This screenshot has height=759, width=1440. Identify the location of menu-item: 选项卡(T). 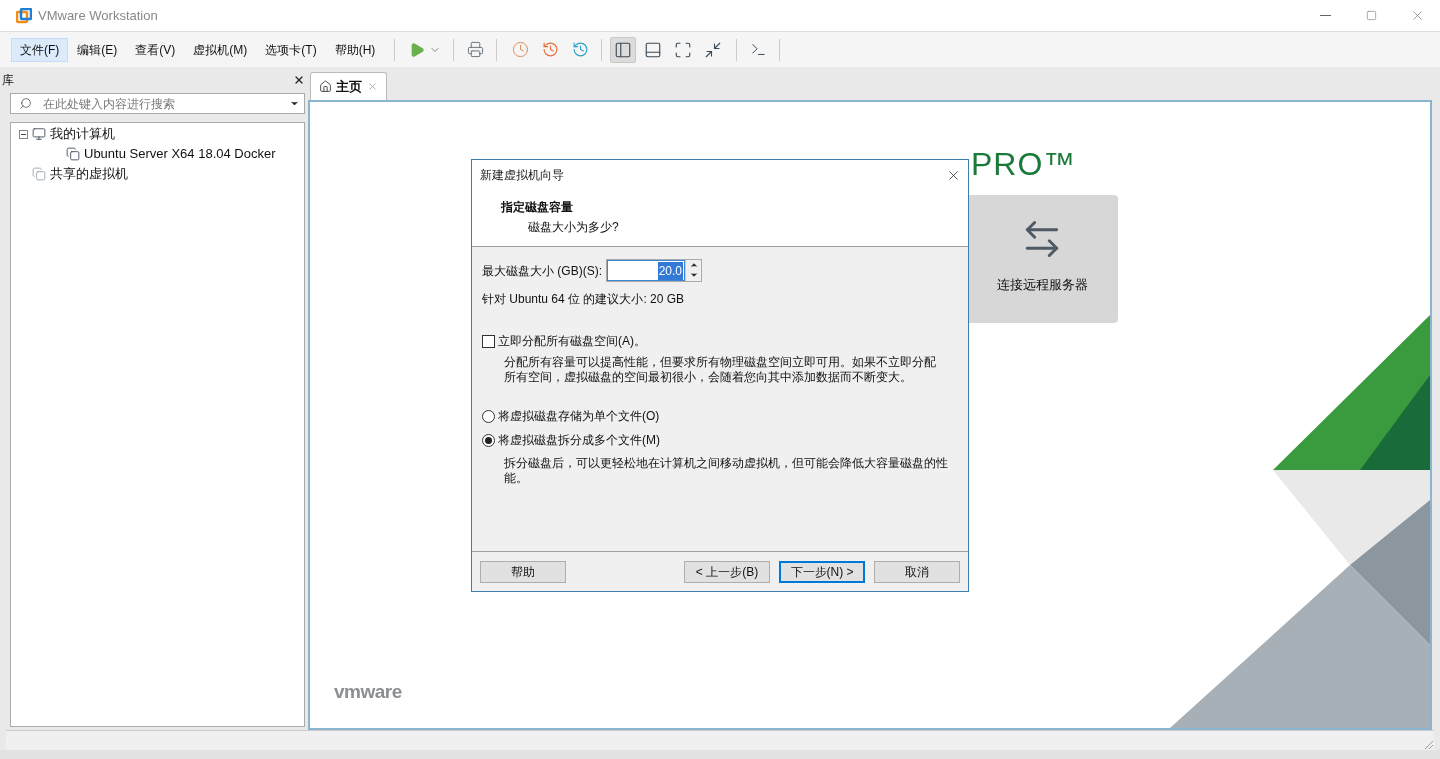
(291, 49).